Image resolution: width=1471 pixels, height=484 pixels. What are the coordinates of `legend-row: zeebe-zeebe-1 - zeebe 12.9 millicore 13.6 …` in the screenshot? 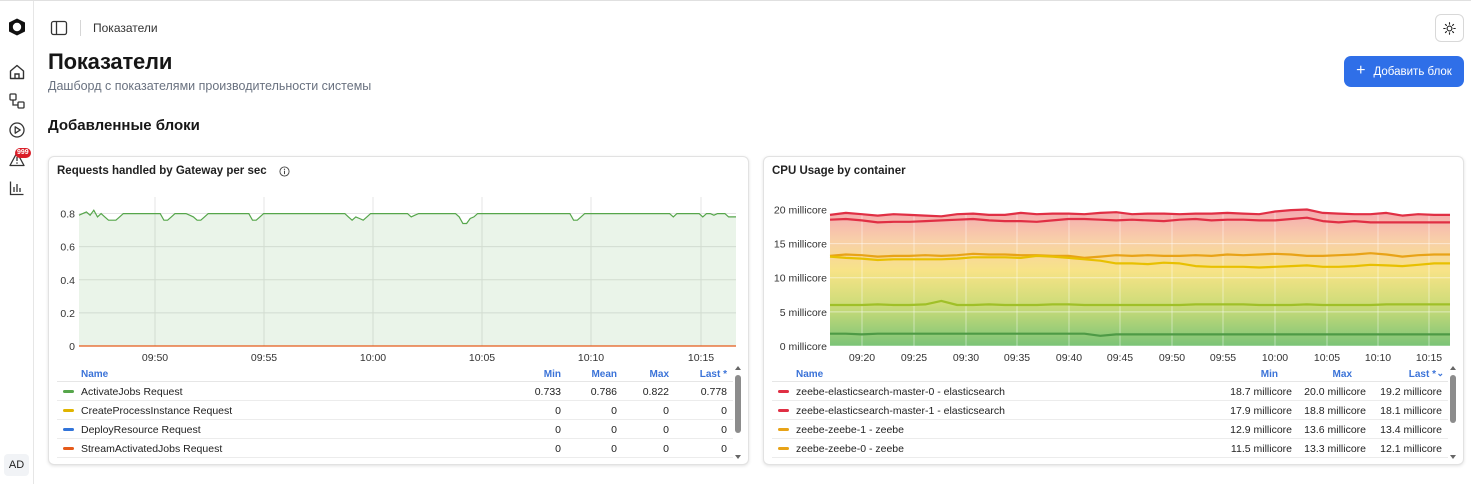 It's located at (1110, 429).